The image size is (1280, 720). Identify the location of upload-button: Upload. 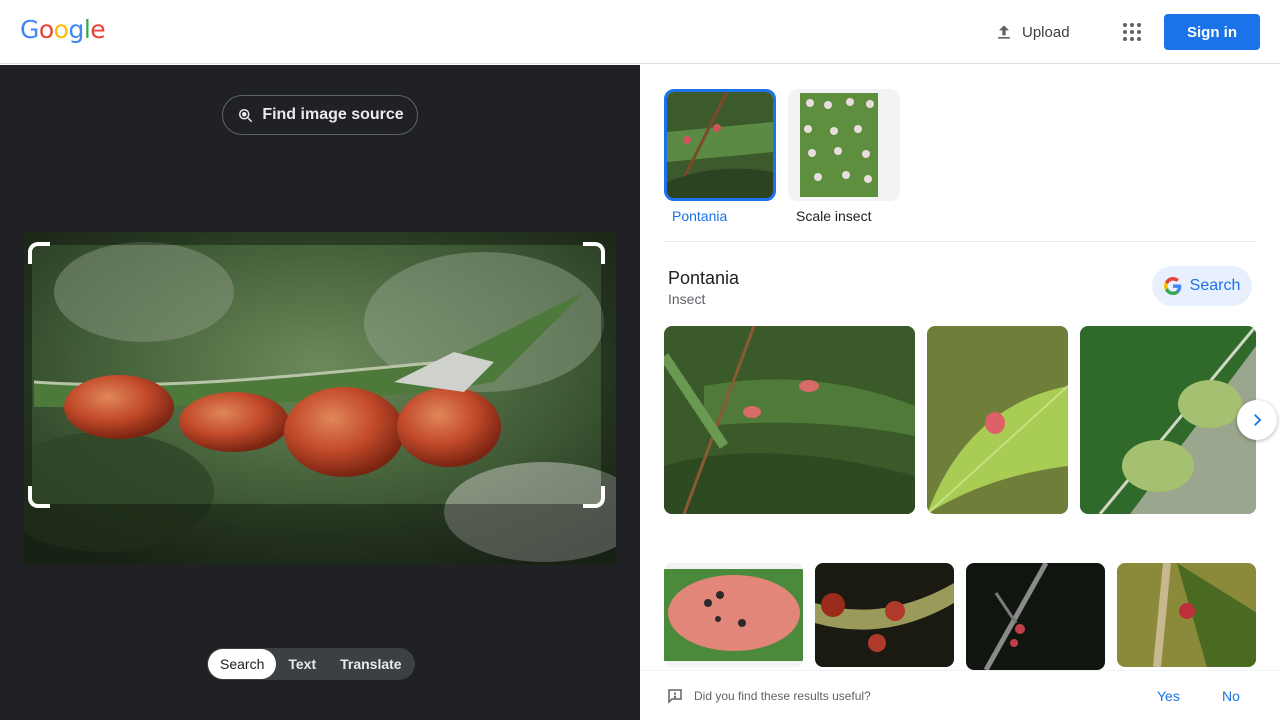
(1032, 32).